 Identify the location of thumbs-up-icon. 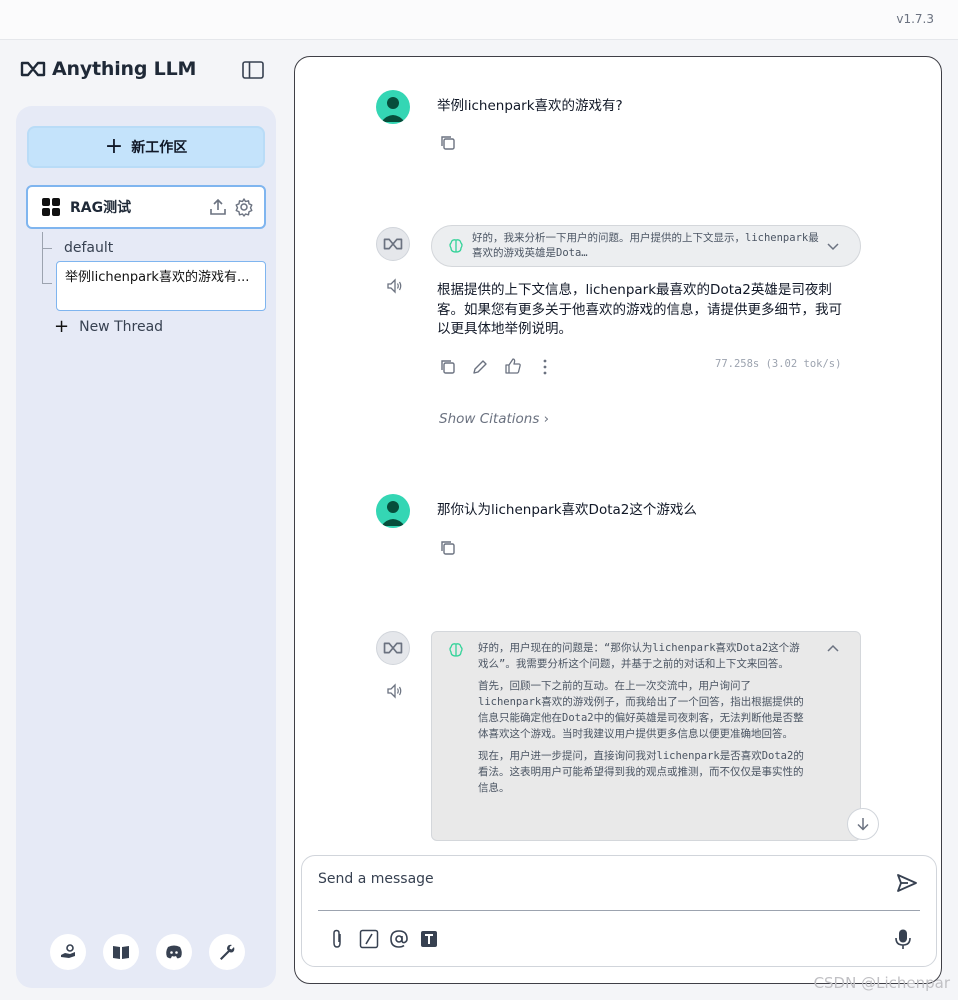
(513, 366).